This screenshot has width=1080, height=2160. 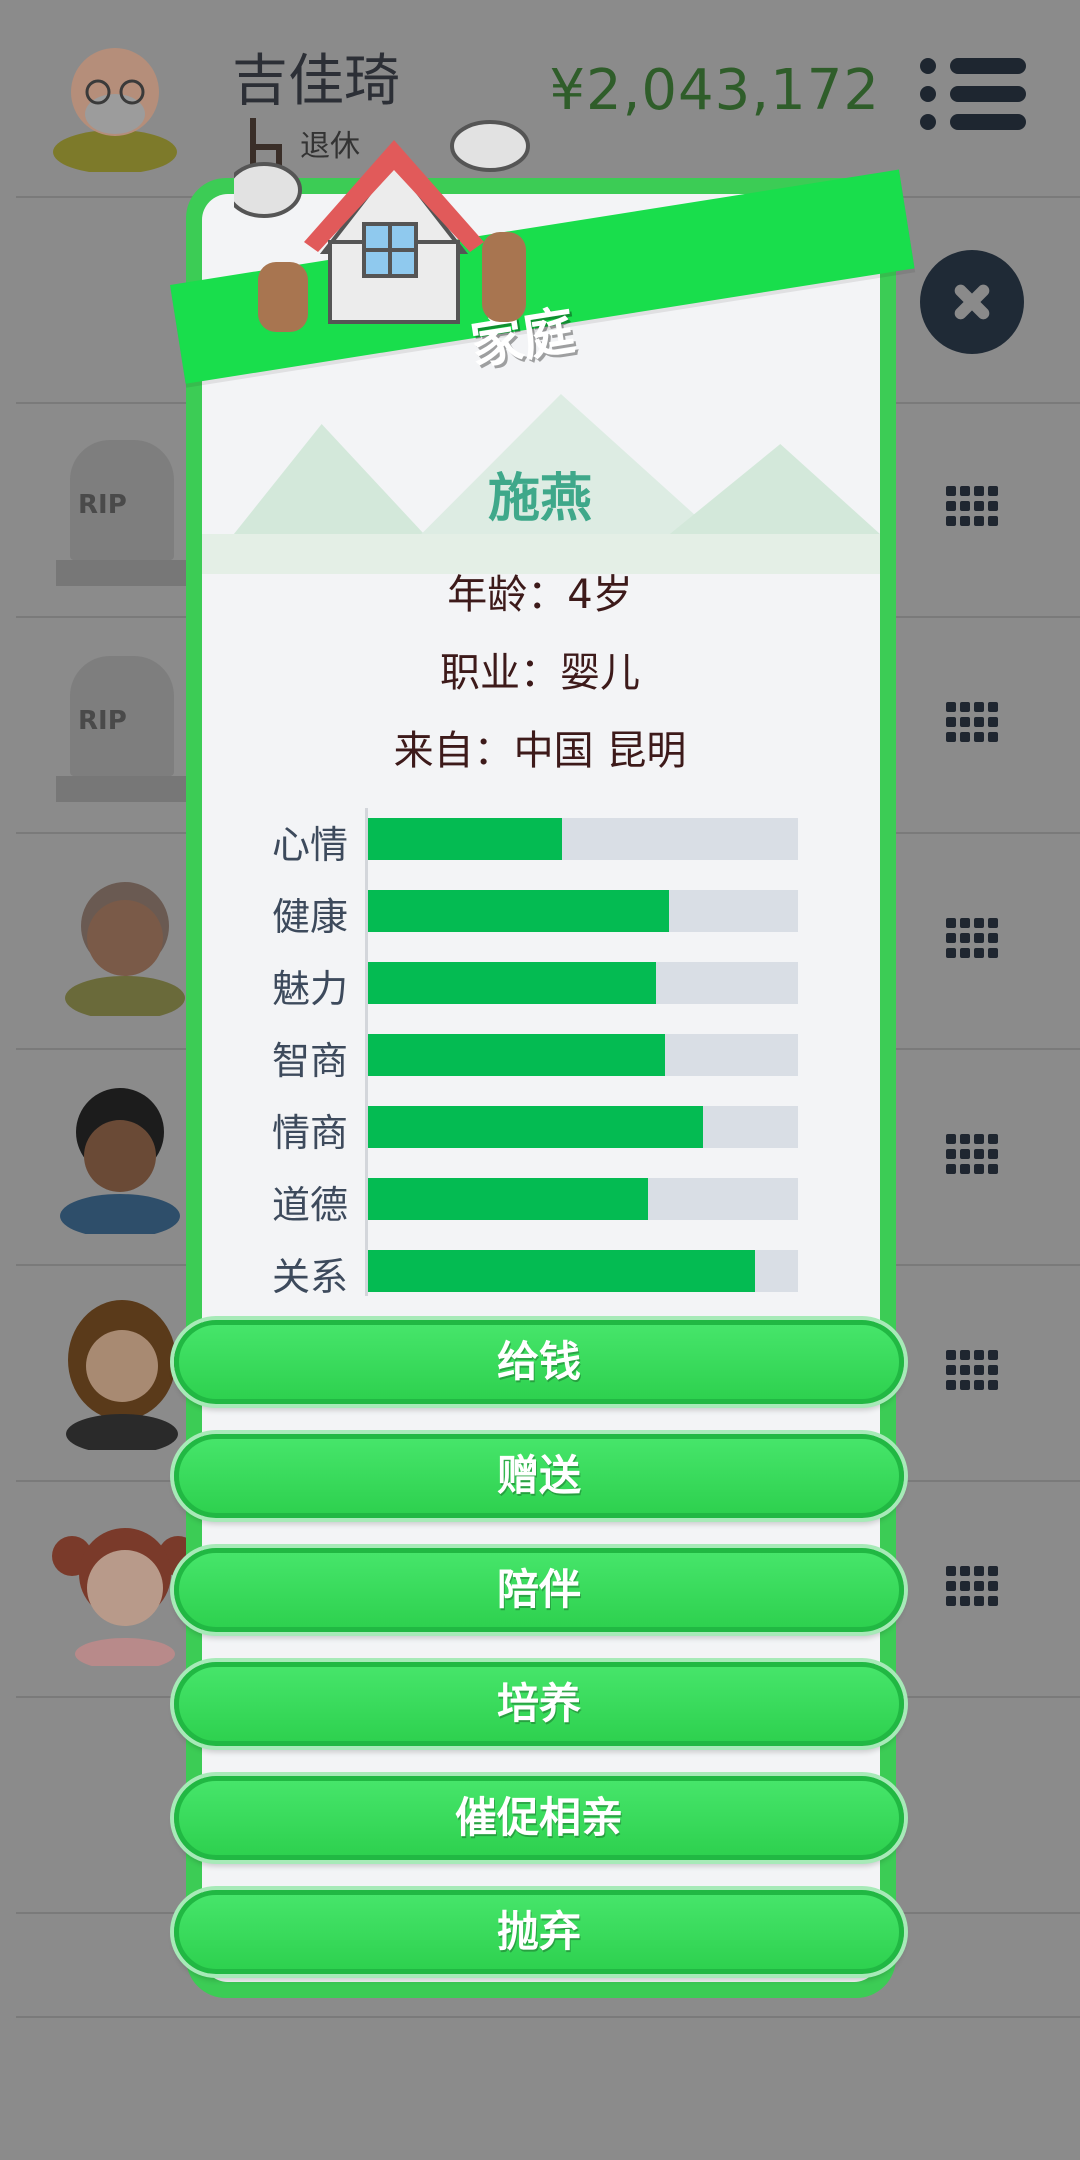 What do you see at coordinates (539, 499) in the screenshot?
I see `family-member-name: 施燕` at bounding box center [539, 499].